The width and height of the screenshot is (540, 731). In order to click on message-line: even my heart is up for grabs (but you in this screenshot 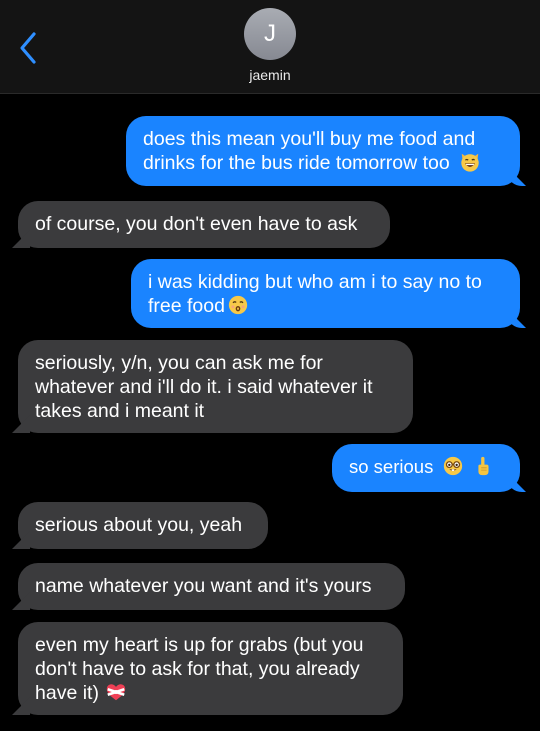, I will do `click(199, 645)`.